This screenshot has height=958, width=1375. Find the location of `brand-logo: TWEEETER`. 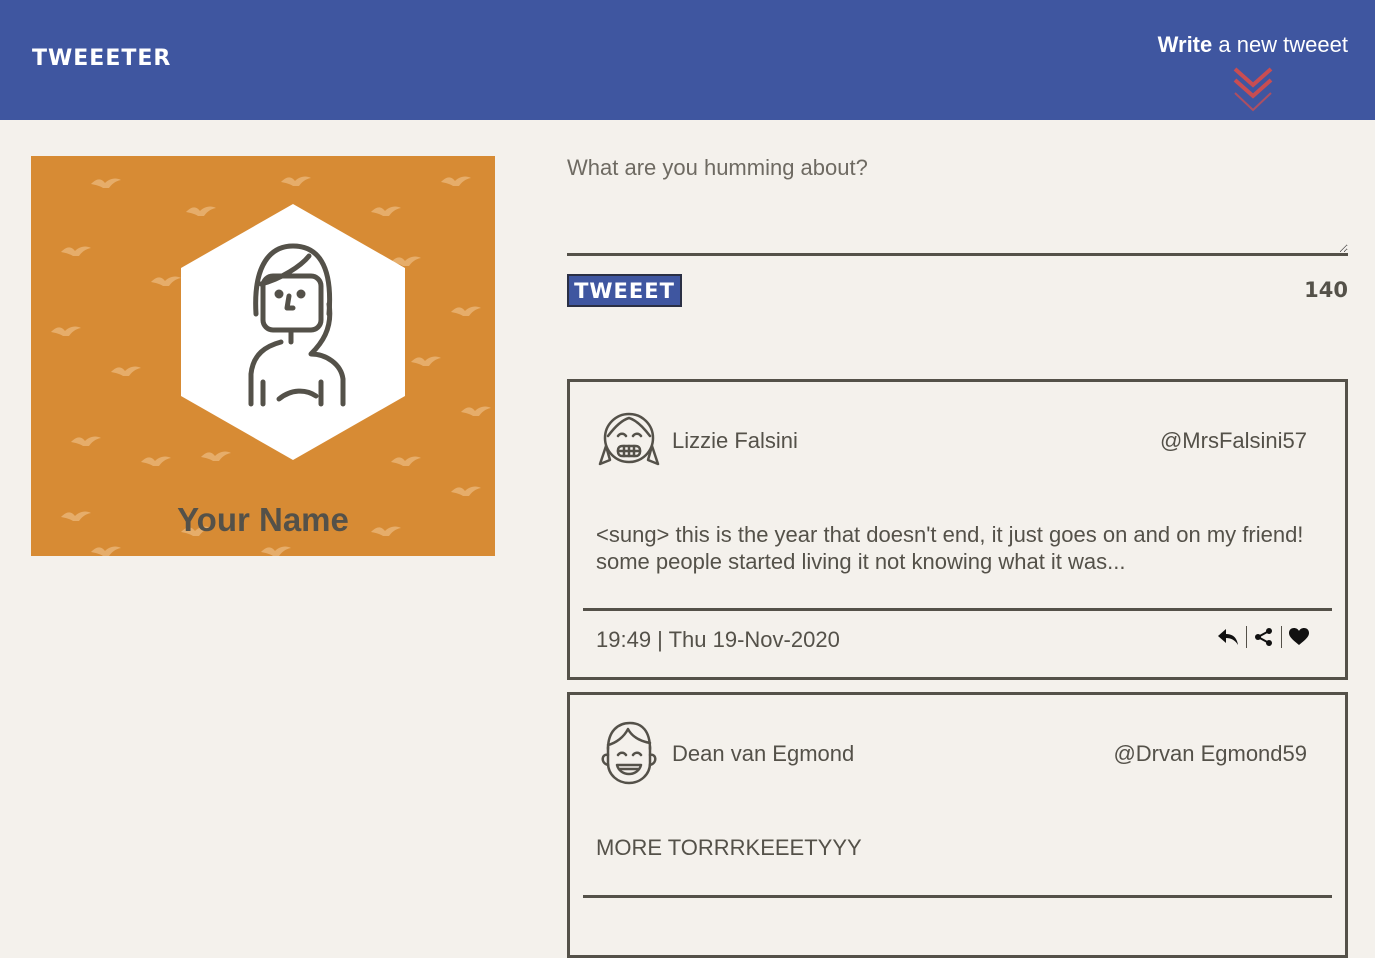

brand-logo: TWEEETER is located at coordinates (101, 58).